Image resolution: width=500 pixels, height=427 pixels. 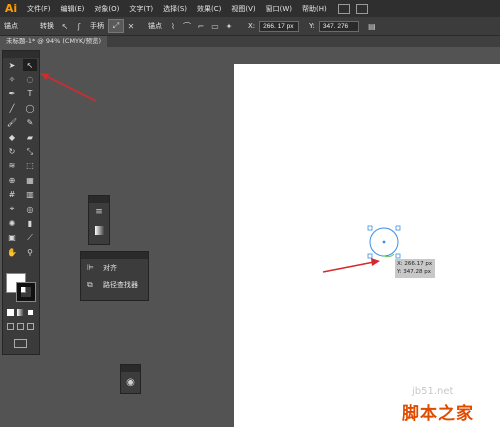 What do you see at coordinates (414, 272) in the screenshot?
I see `tooltip-y: Y: 347.28 px` at bounding box center [414, 272].